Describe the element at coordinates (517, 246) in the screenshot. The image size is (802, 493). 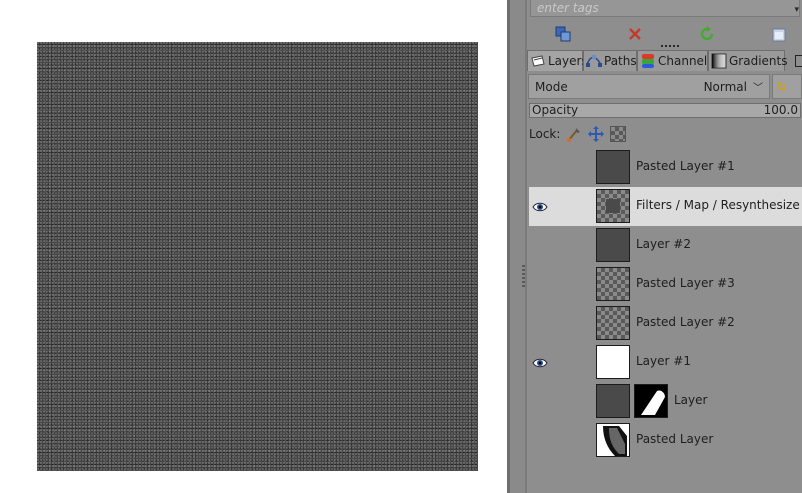
I see `dock-separator` at that location.